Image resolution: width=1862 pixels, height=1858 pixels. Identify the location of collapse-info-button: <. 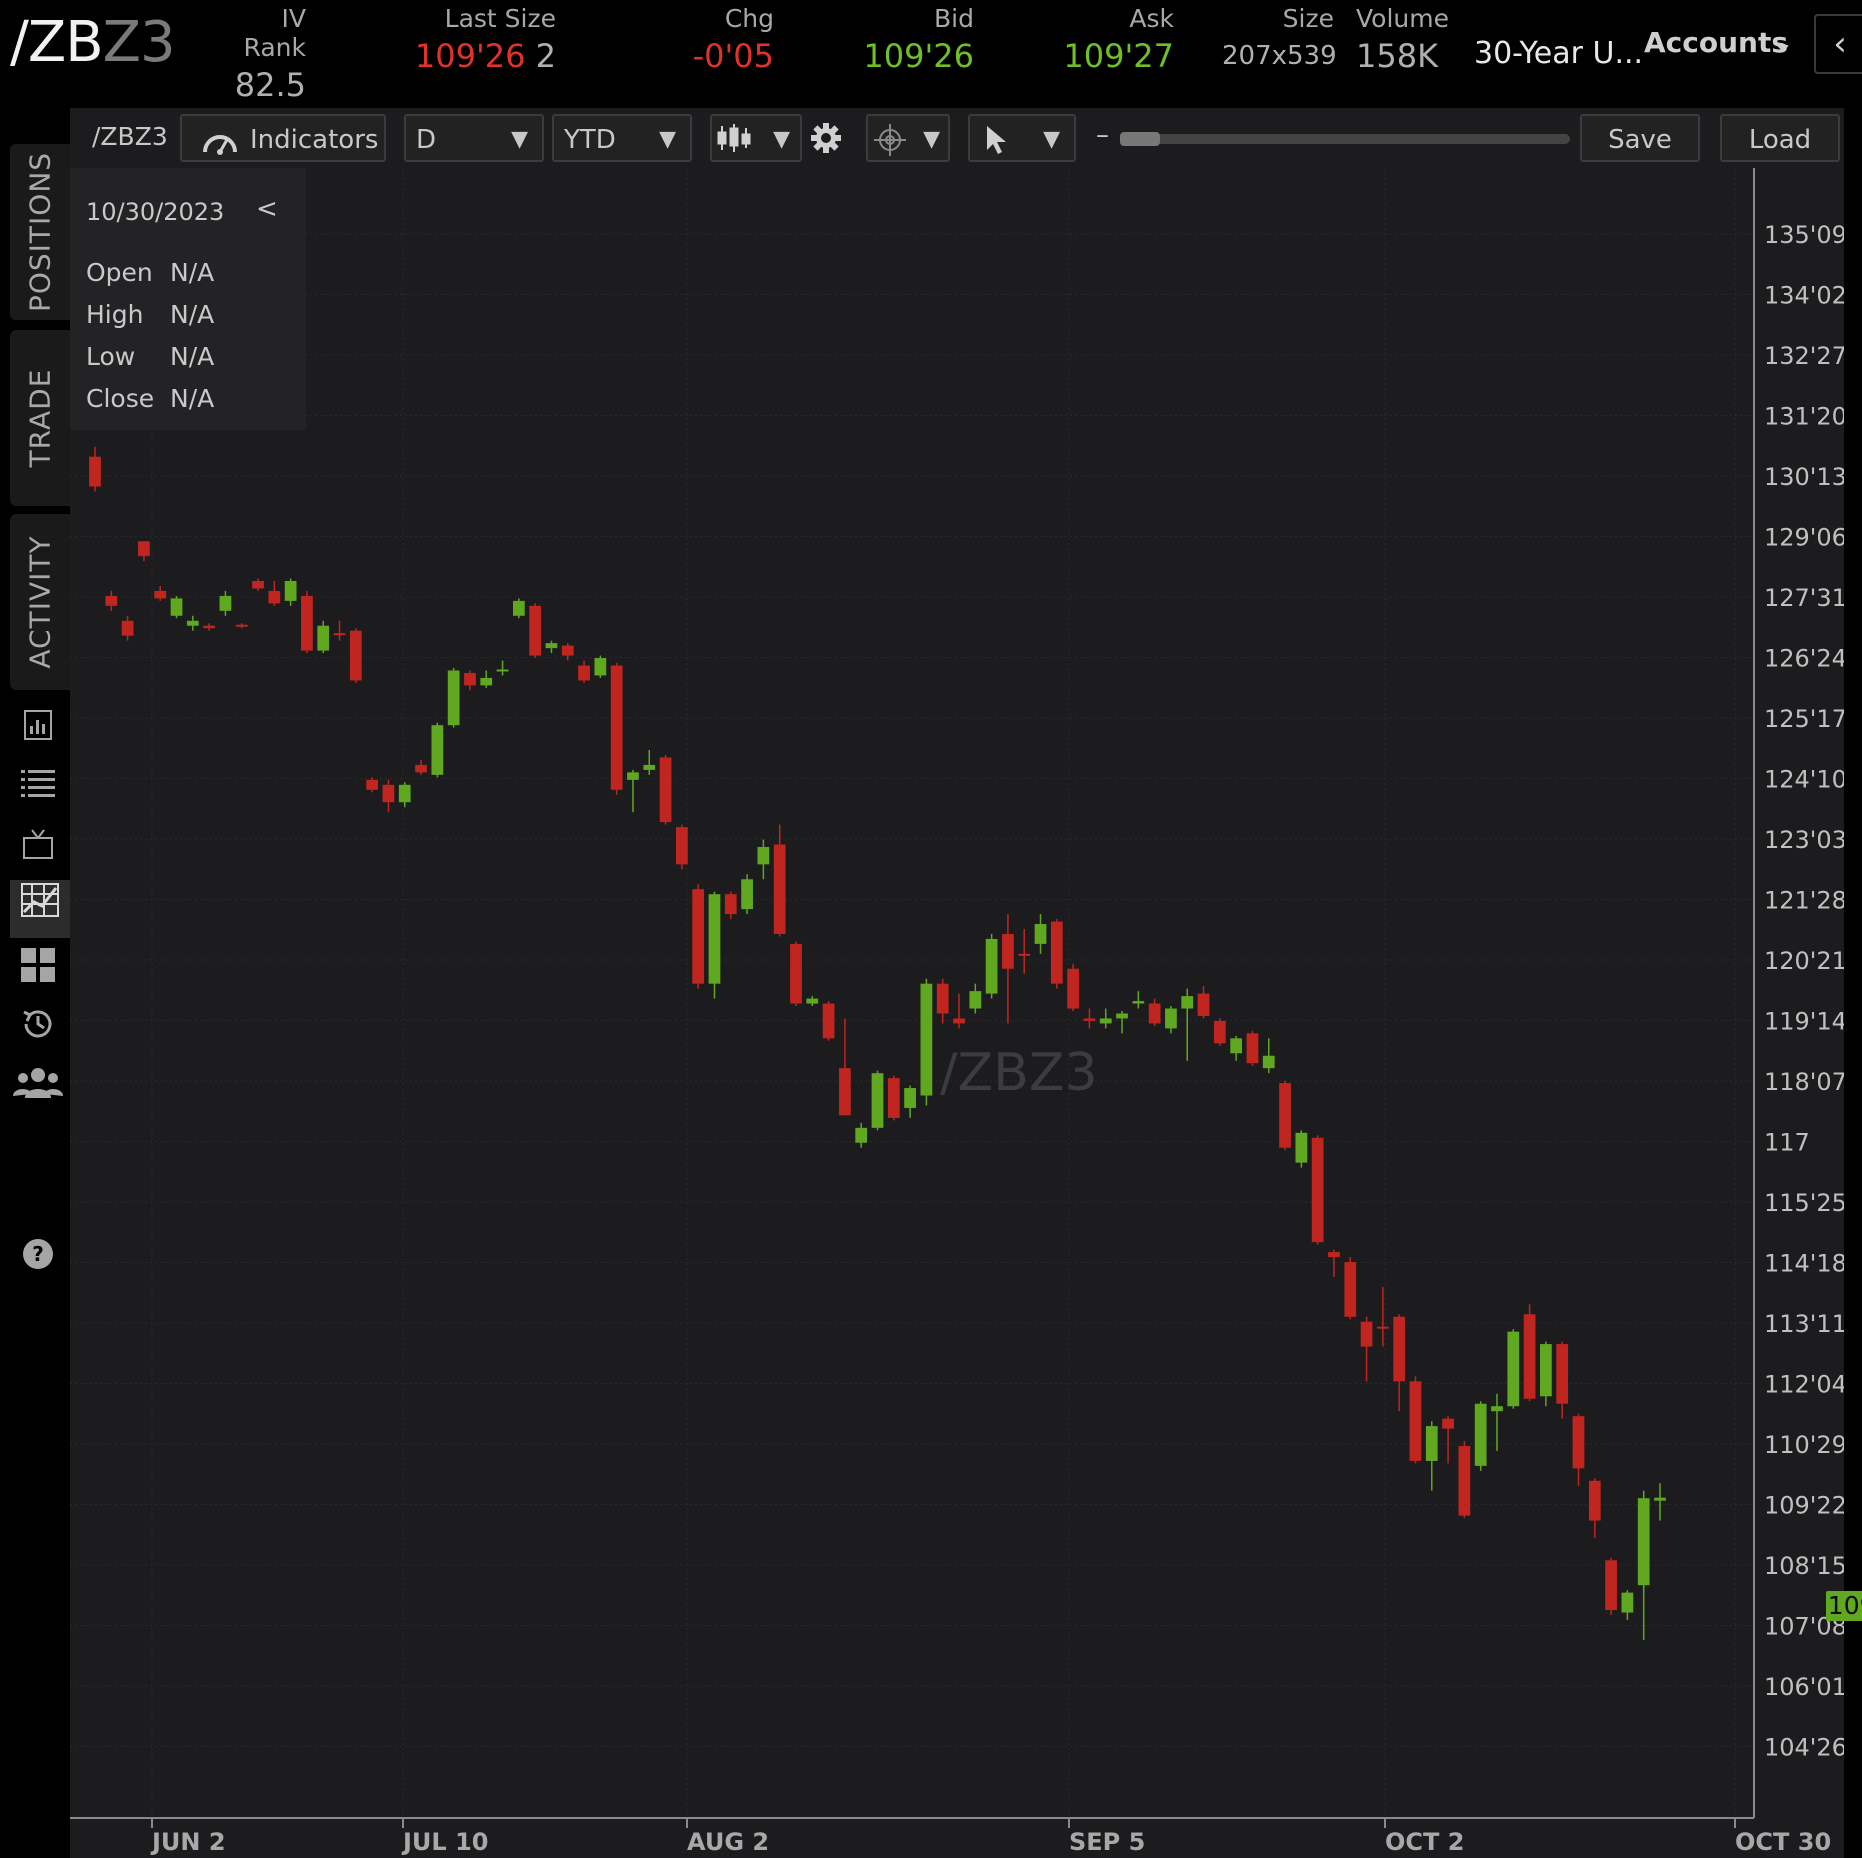
(267, 209).